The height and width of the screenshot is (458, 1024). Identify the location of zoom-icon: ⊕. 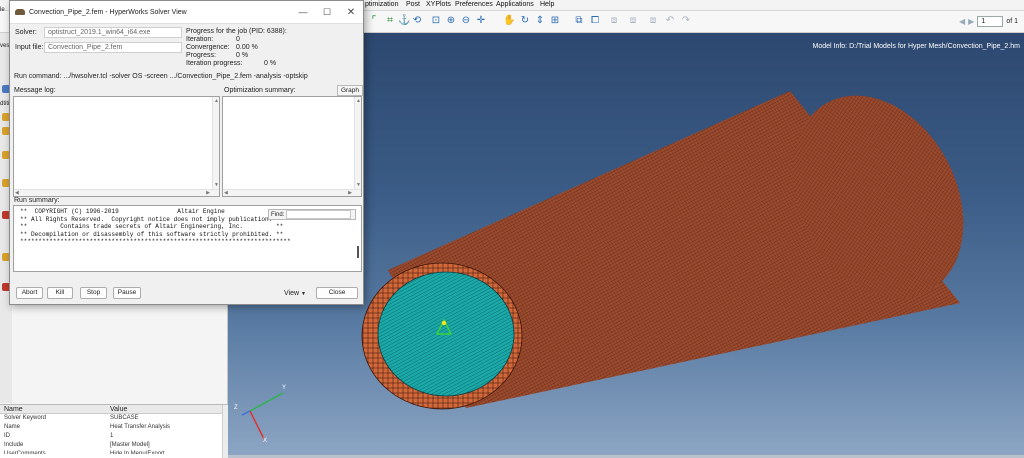
(451, 21).